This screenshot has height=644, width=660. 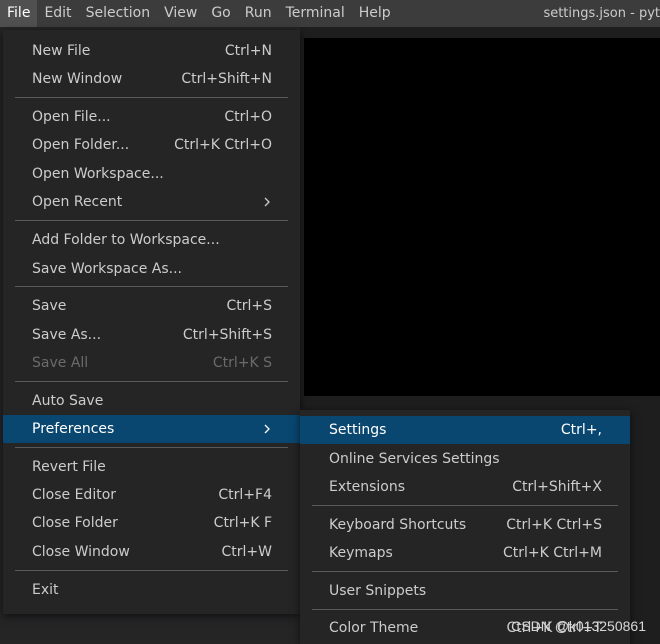 I want to click on menu-item-user-snippets: User Snippets, so click(x=465, y=591).